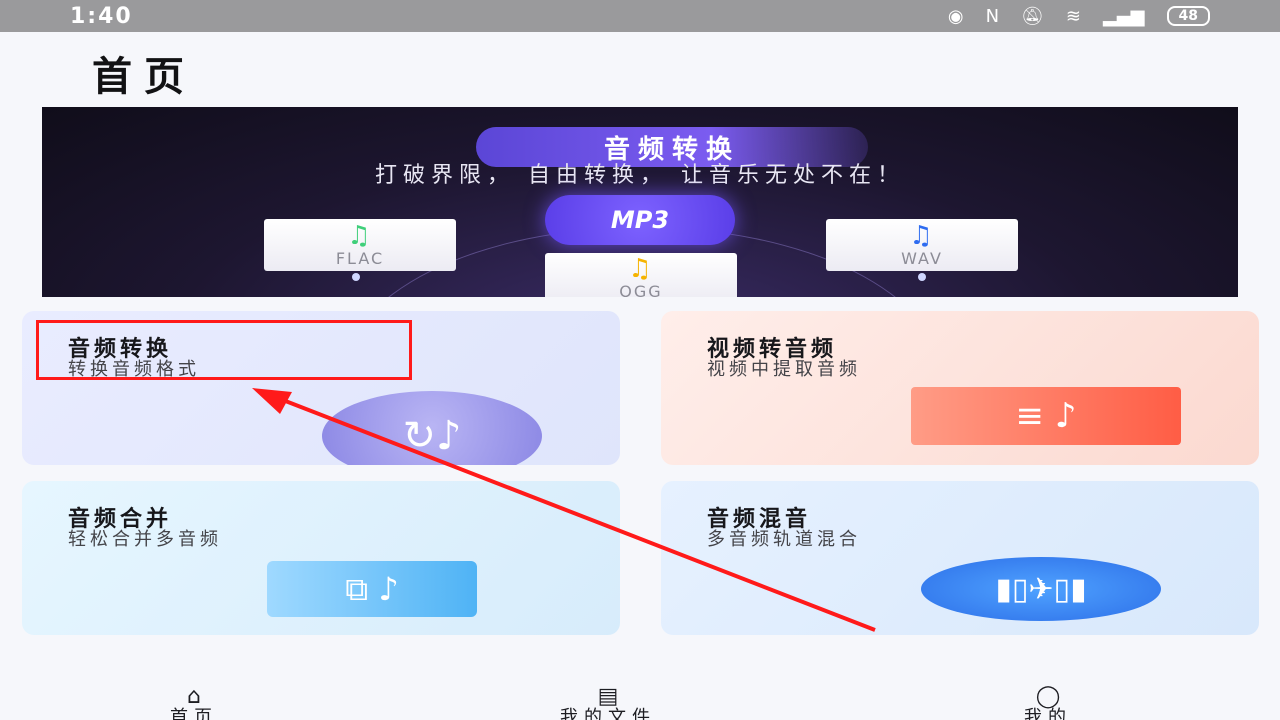 This screenshot has height=720, width=1280. Describe the element at coordinates (360, 258) in the screenshot. I see `flac-label: FLAC` at that location.